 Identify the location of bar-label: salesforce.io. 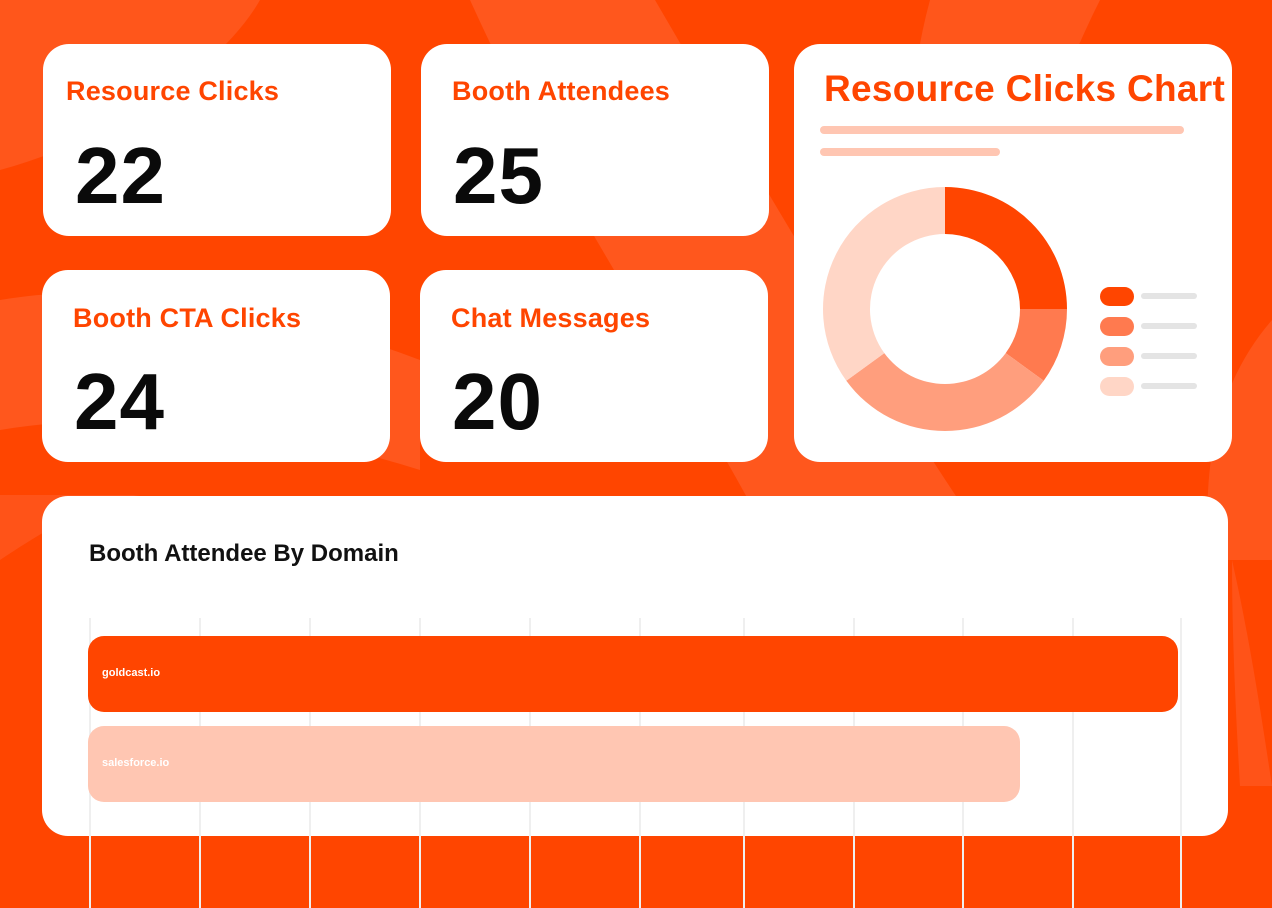
(136, 763).